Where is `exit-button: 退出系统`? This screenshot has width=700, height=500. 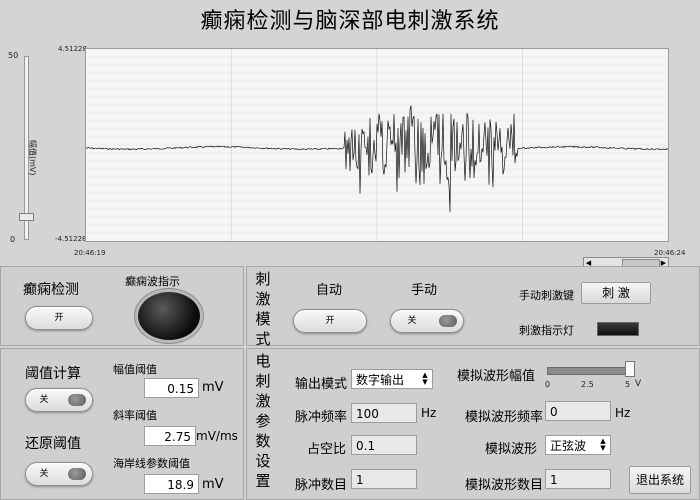
exit-button: 退出系统 is located at coordinates (660, 480).